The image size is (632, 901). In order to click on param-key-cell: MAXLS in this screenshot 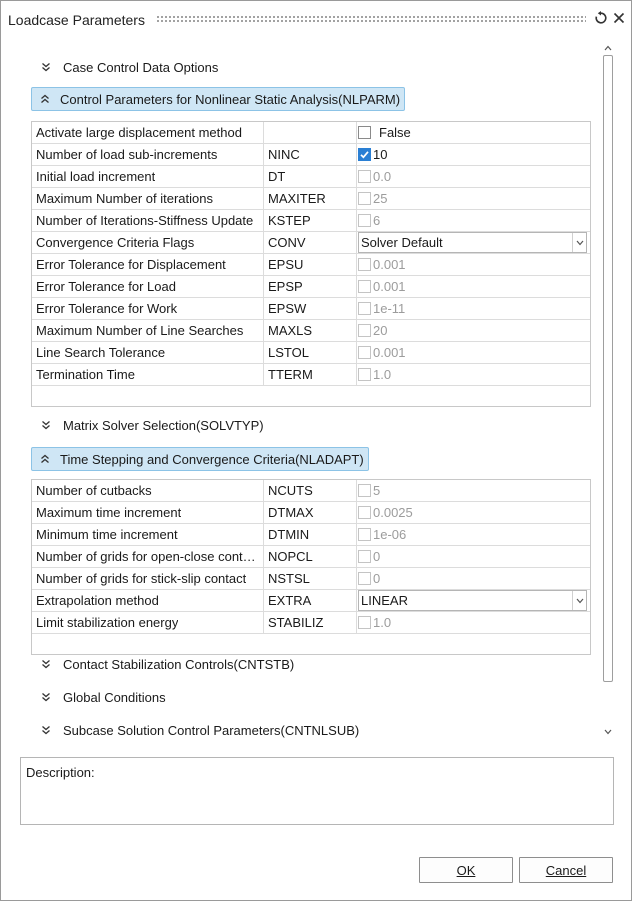, I will do `click(310, 330)`.